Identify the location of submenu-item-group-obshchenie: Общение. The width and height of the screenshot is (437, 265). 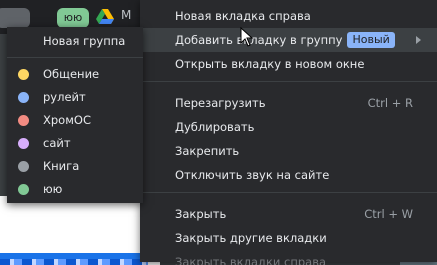
(75, 74).